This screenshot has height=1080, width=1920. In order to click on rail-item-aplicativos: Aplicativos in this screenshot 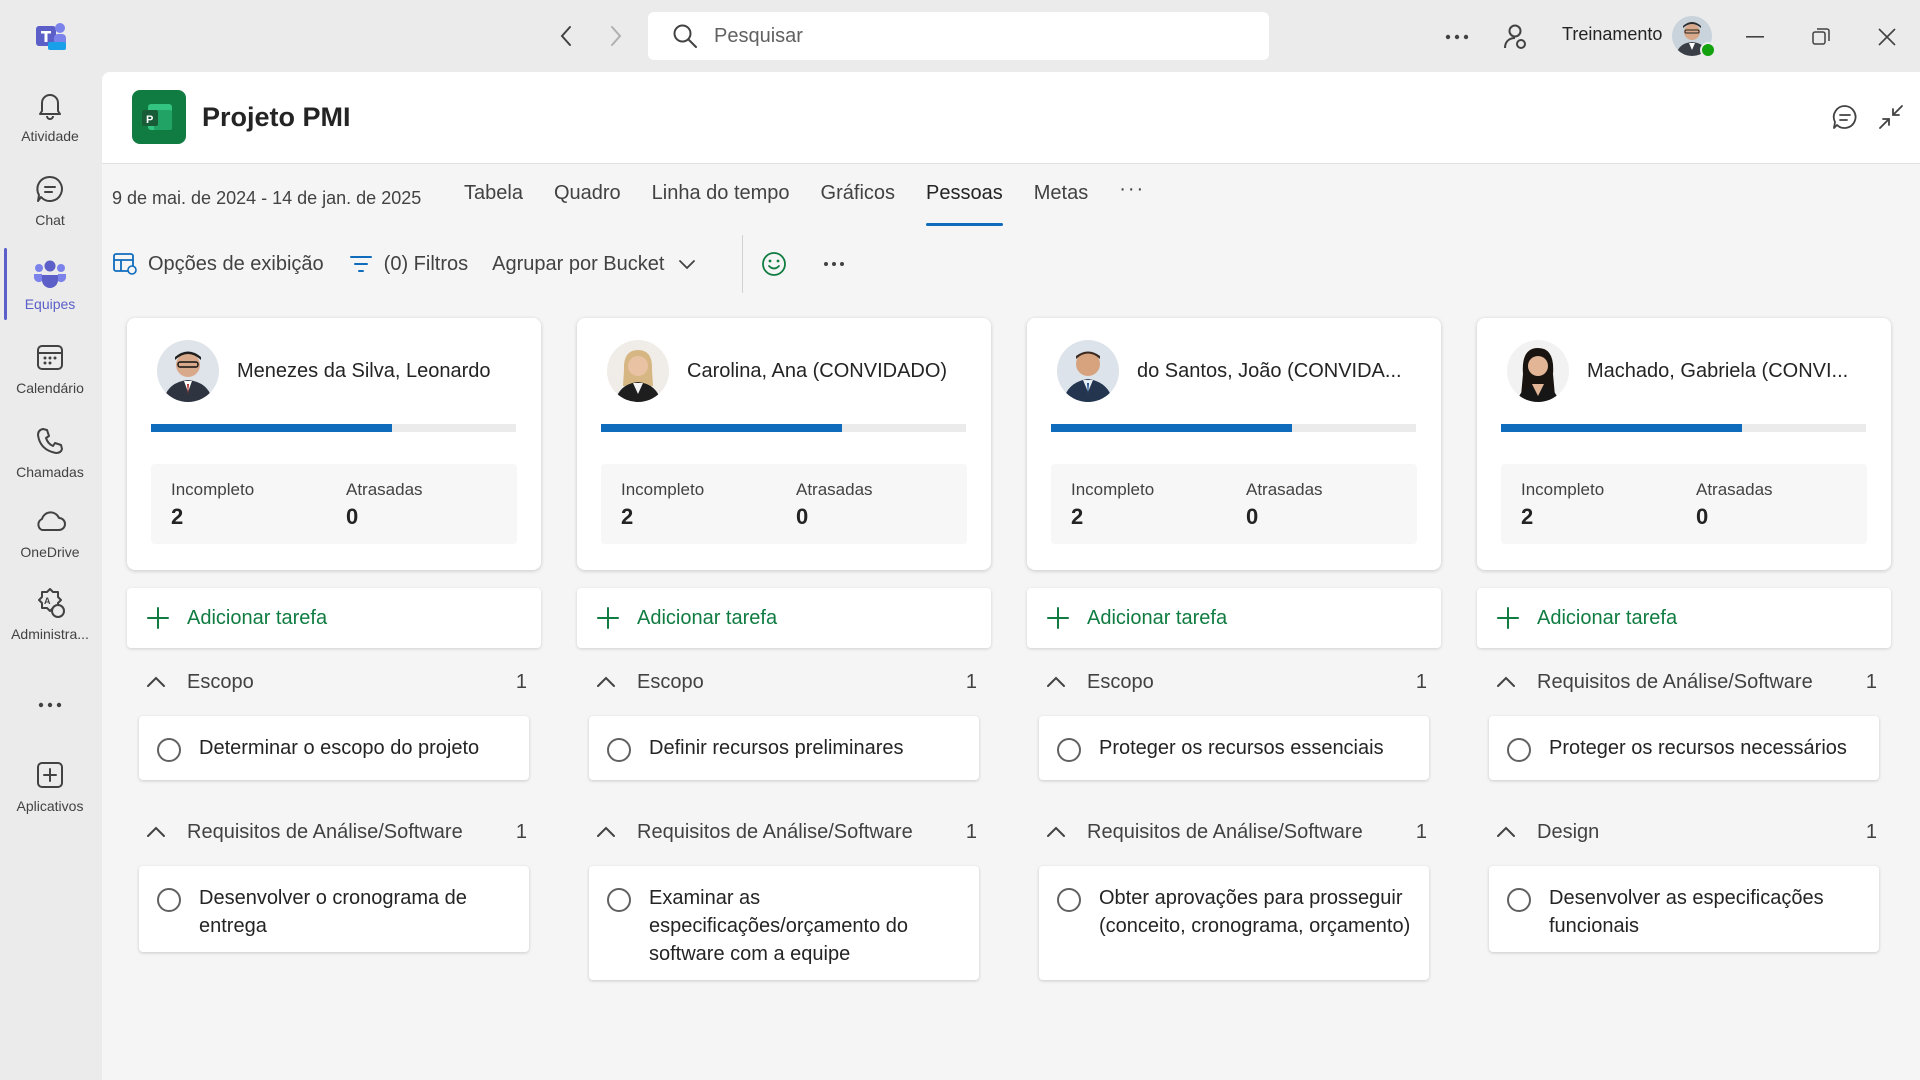, I will do `click(50, 793)`.